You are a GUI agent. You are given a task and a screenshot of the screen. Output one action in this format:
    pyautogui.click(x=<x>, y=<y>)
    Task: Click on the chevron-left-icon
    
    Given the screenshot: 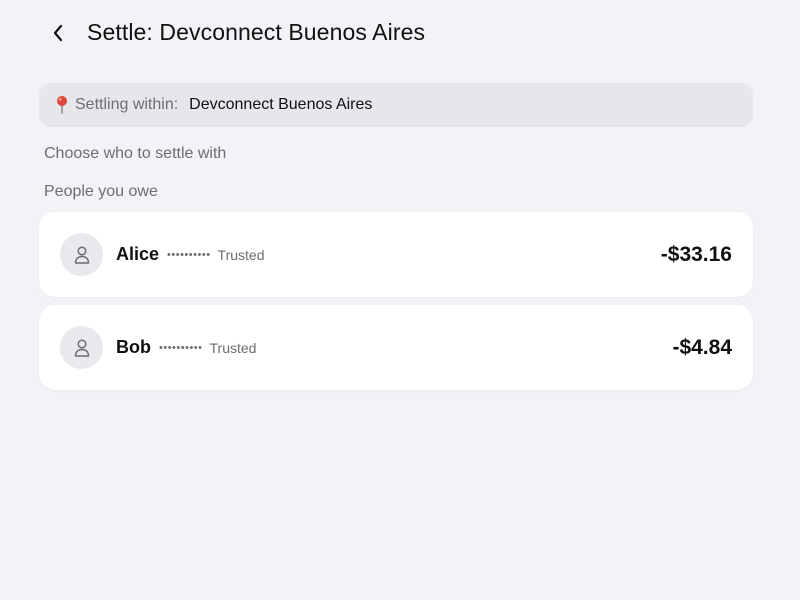 What is the action you would take?
    pyautogui.click(x=58, y=33)
    